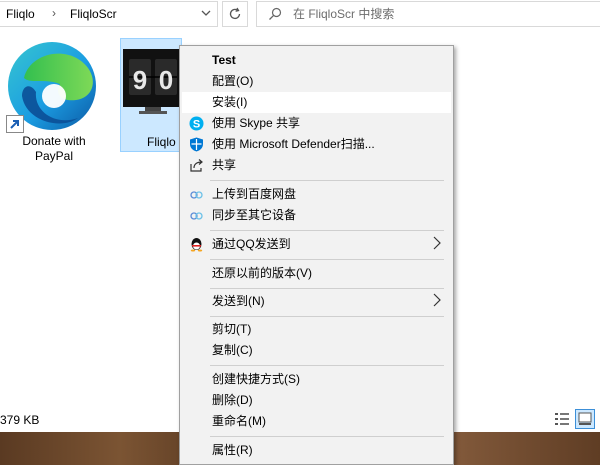 The image size is (600, 465). Describe the element at coordinates (316, 450) in the screenshot. I see `menu-item-properties: 属性(R)` at that location.